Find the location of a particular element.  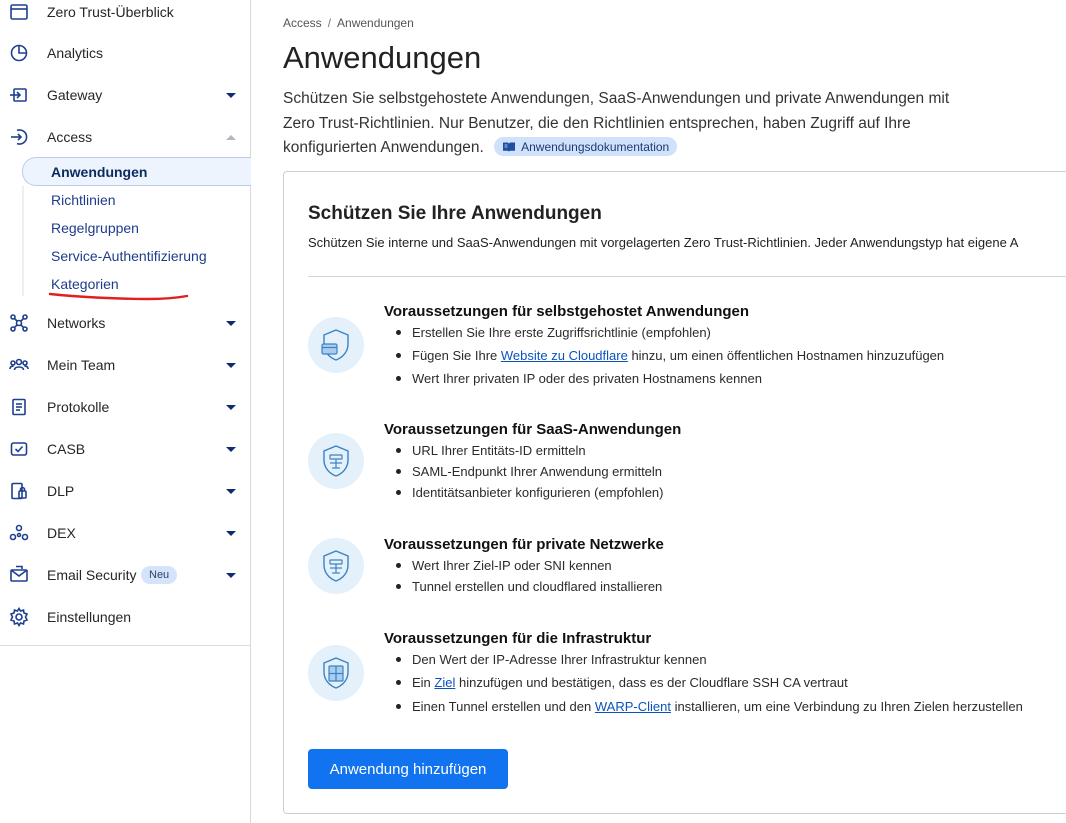

card-divider is located at coordinates (687, 276).